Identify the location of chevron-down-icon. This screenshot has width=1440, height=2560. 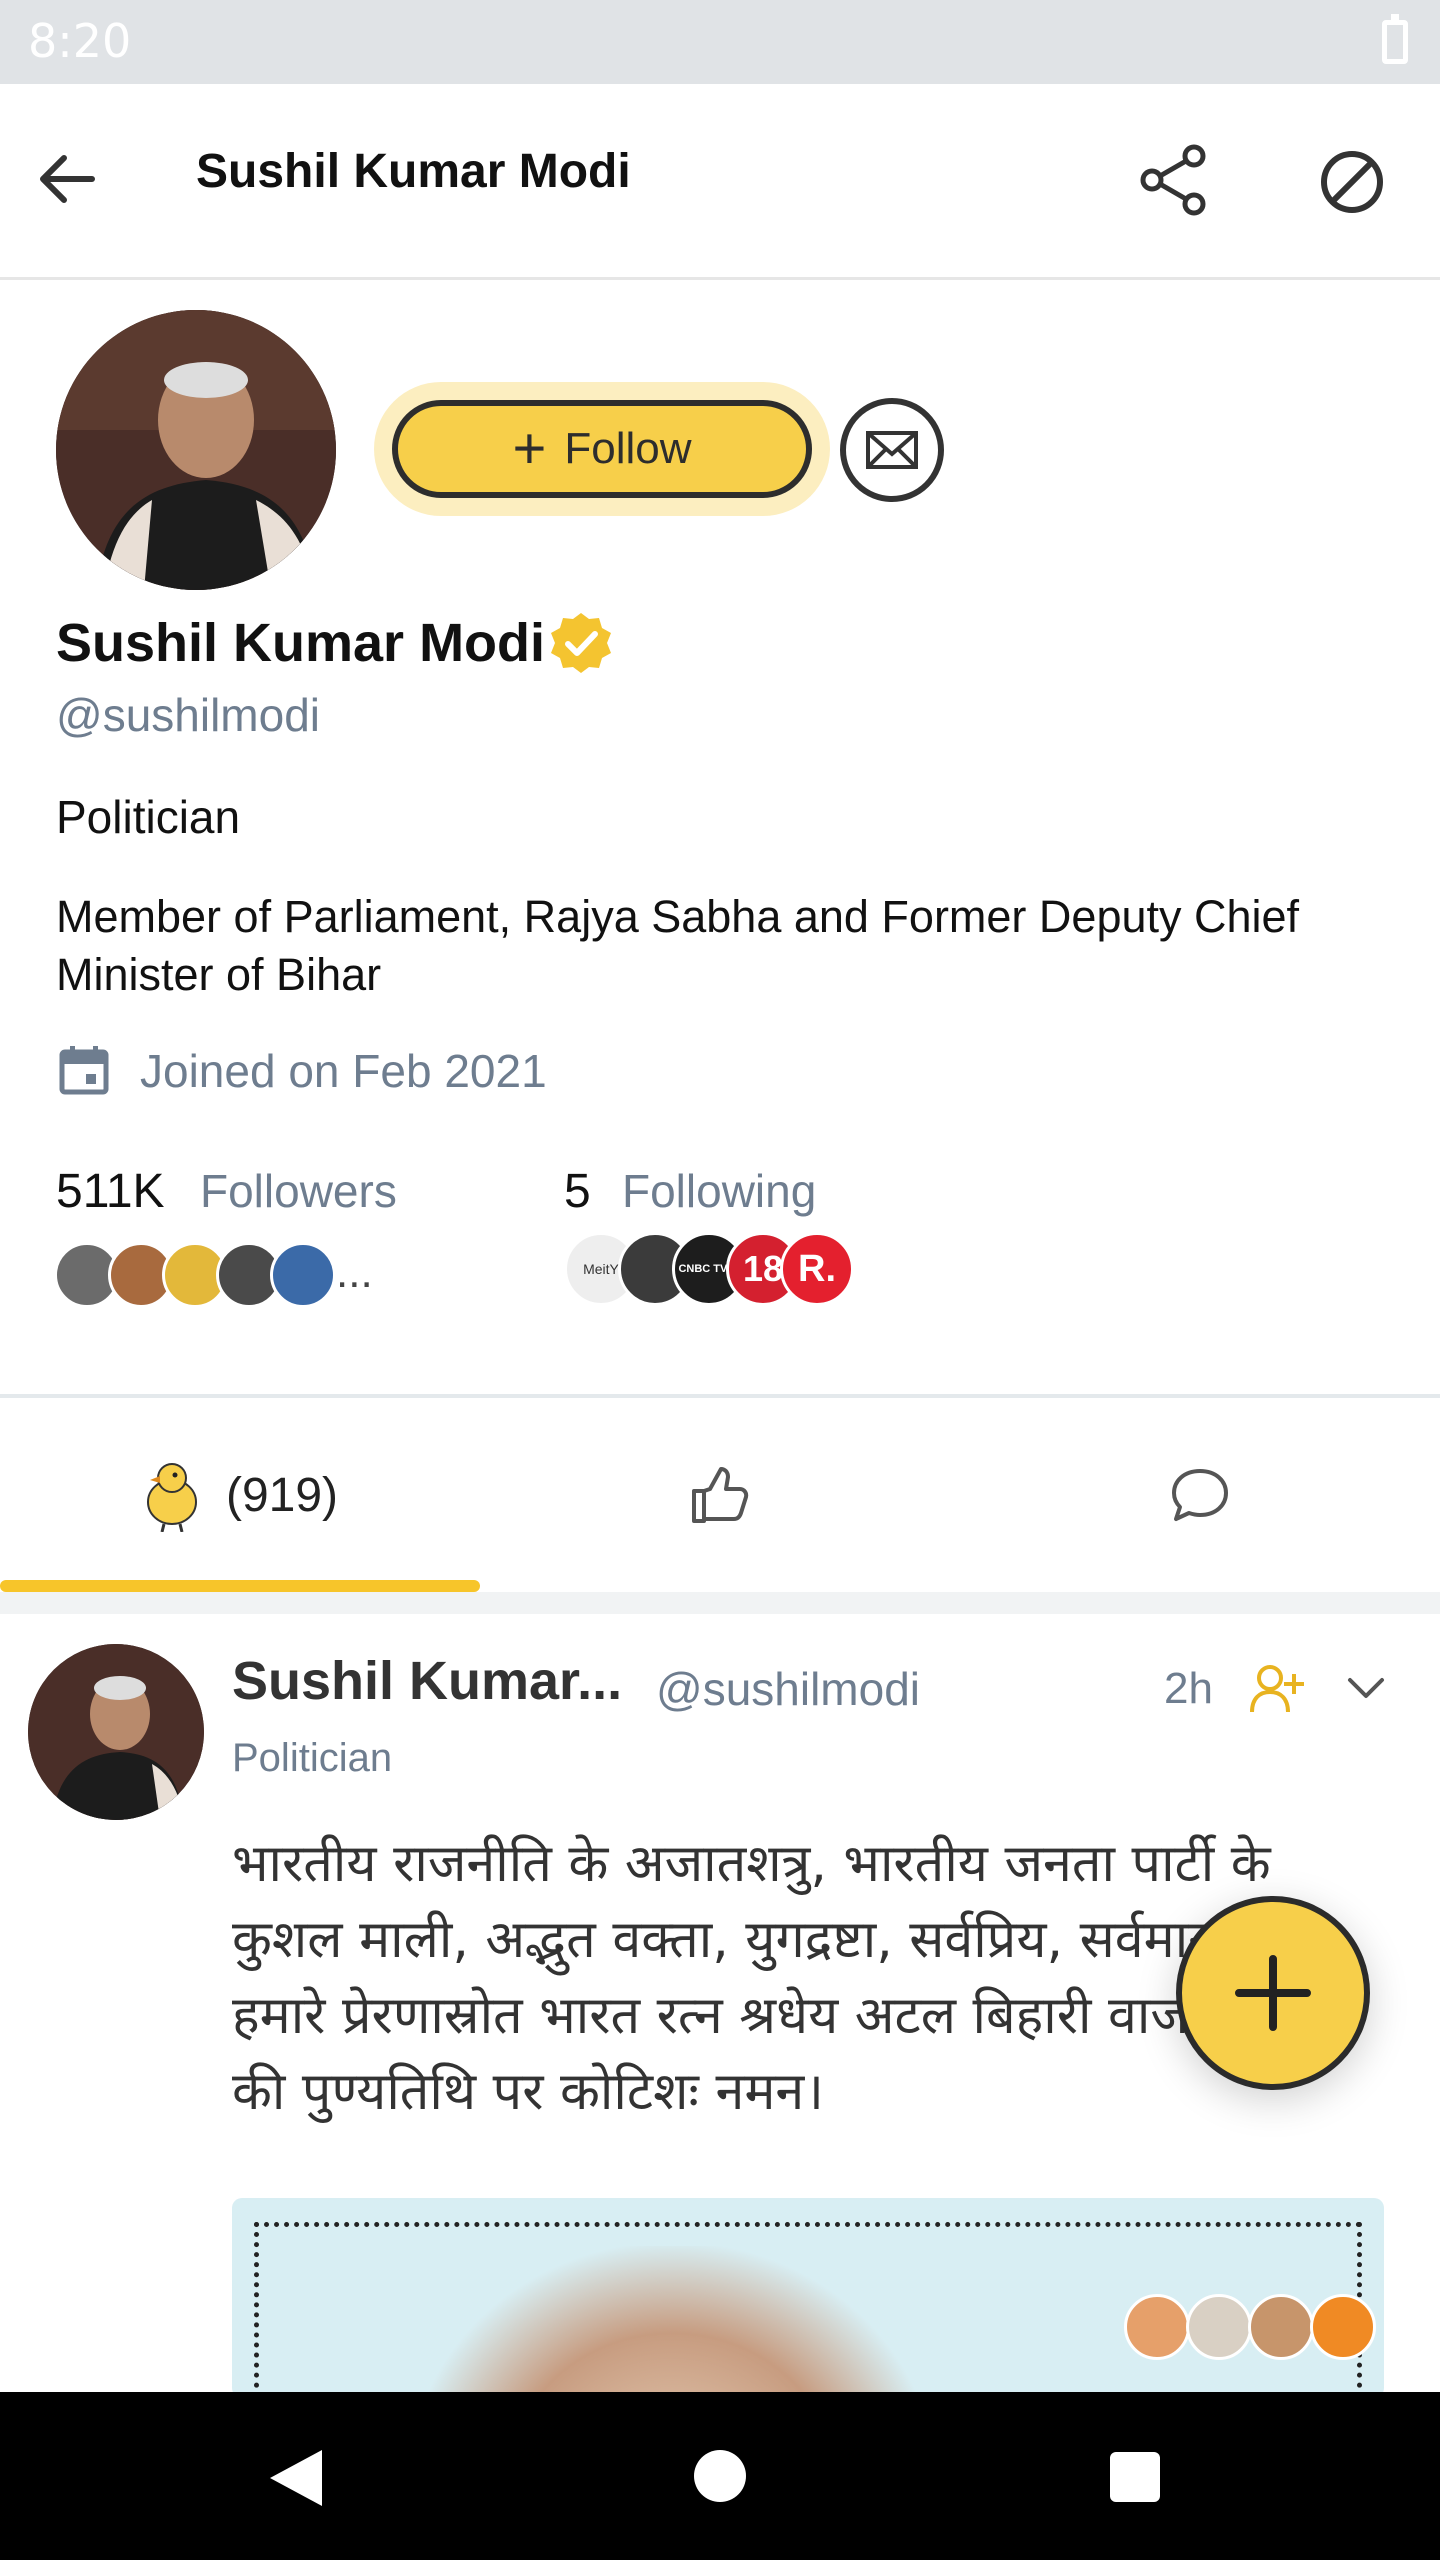
(1366, 1688).